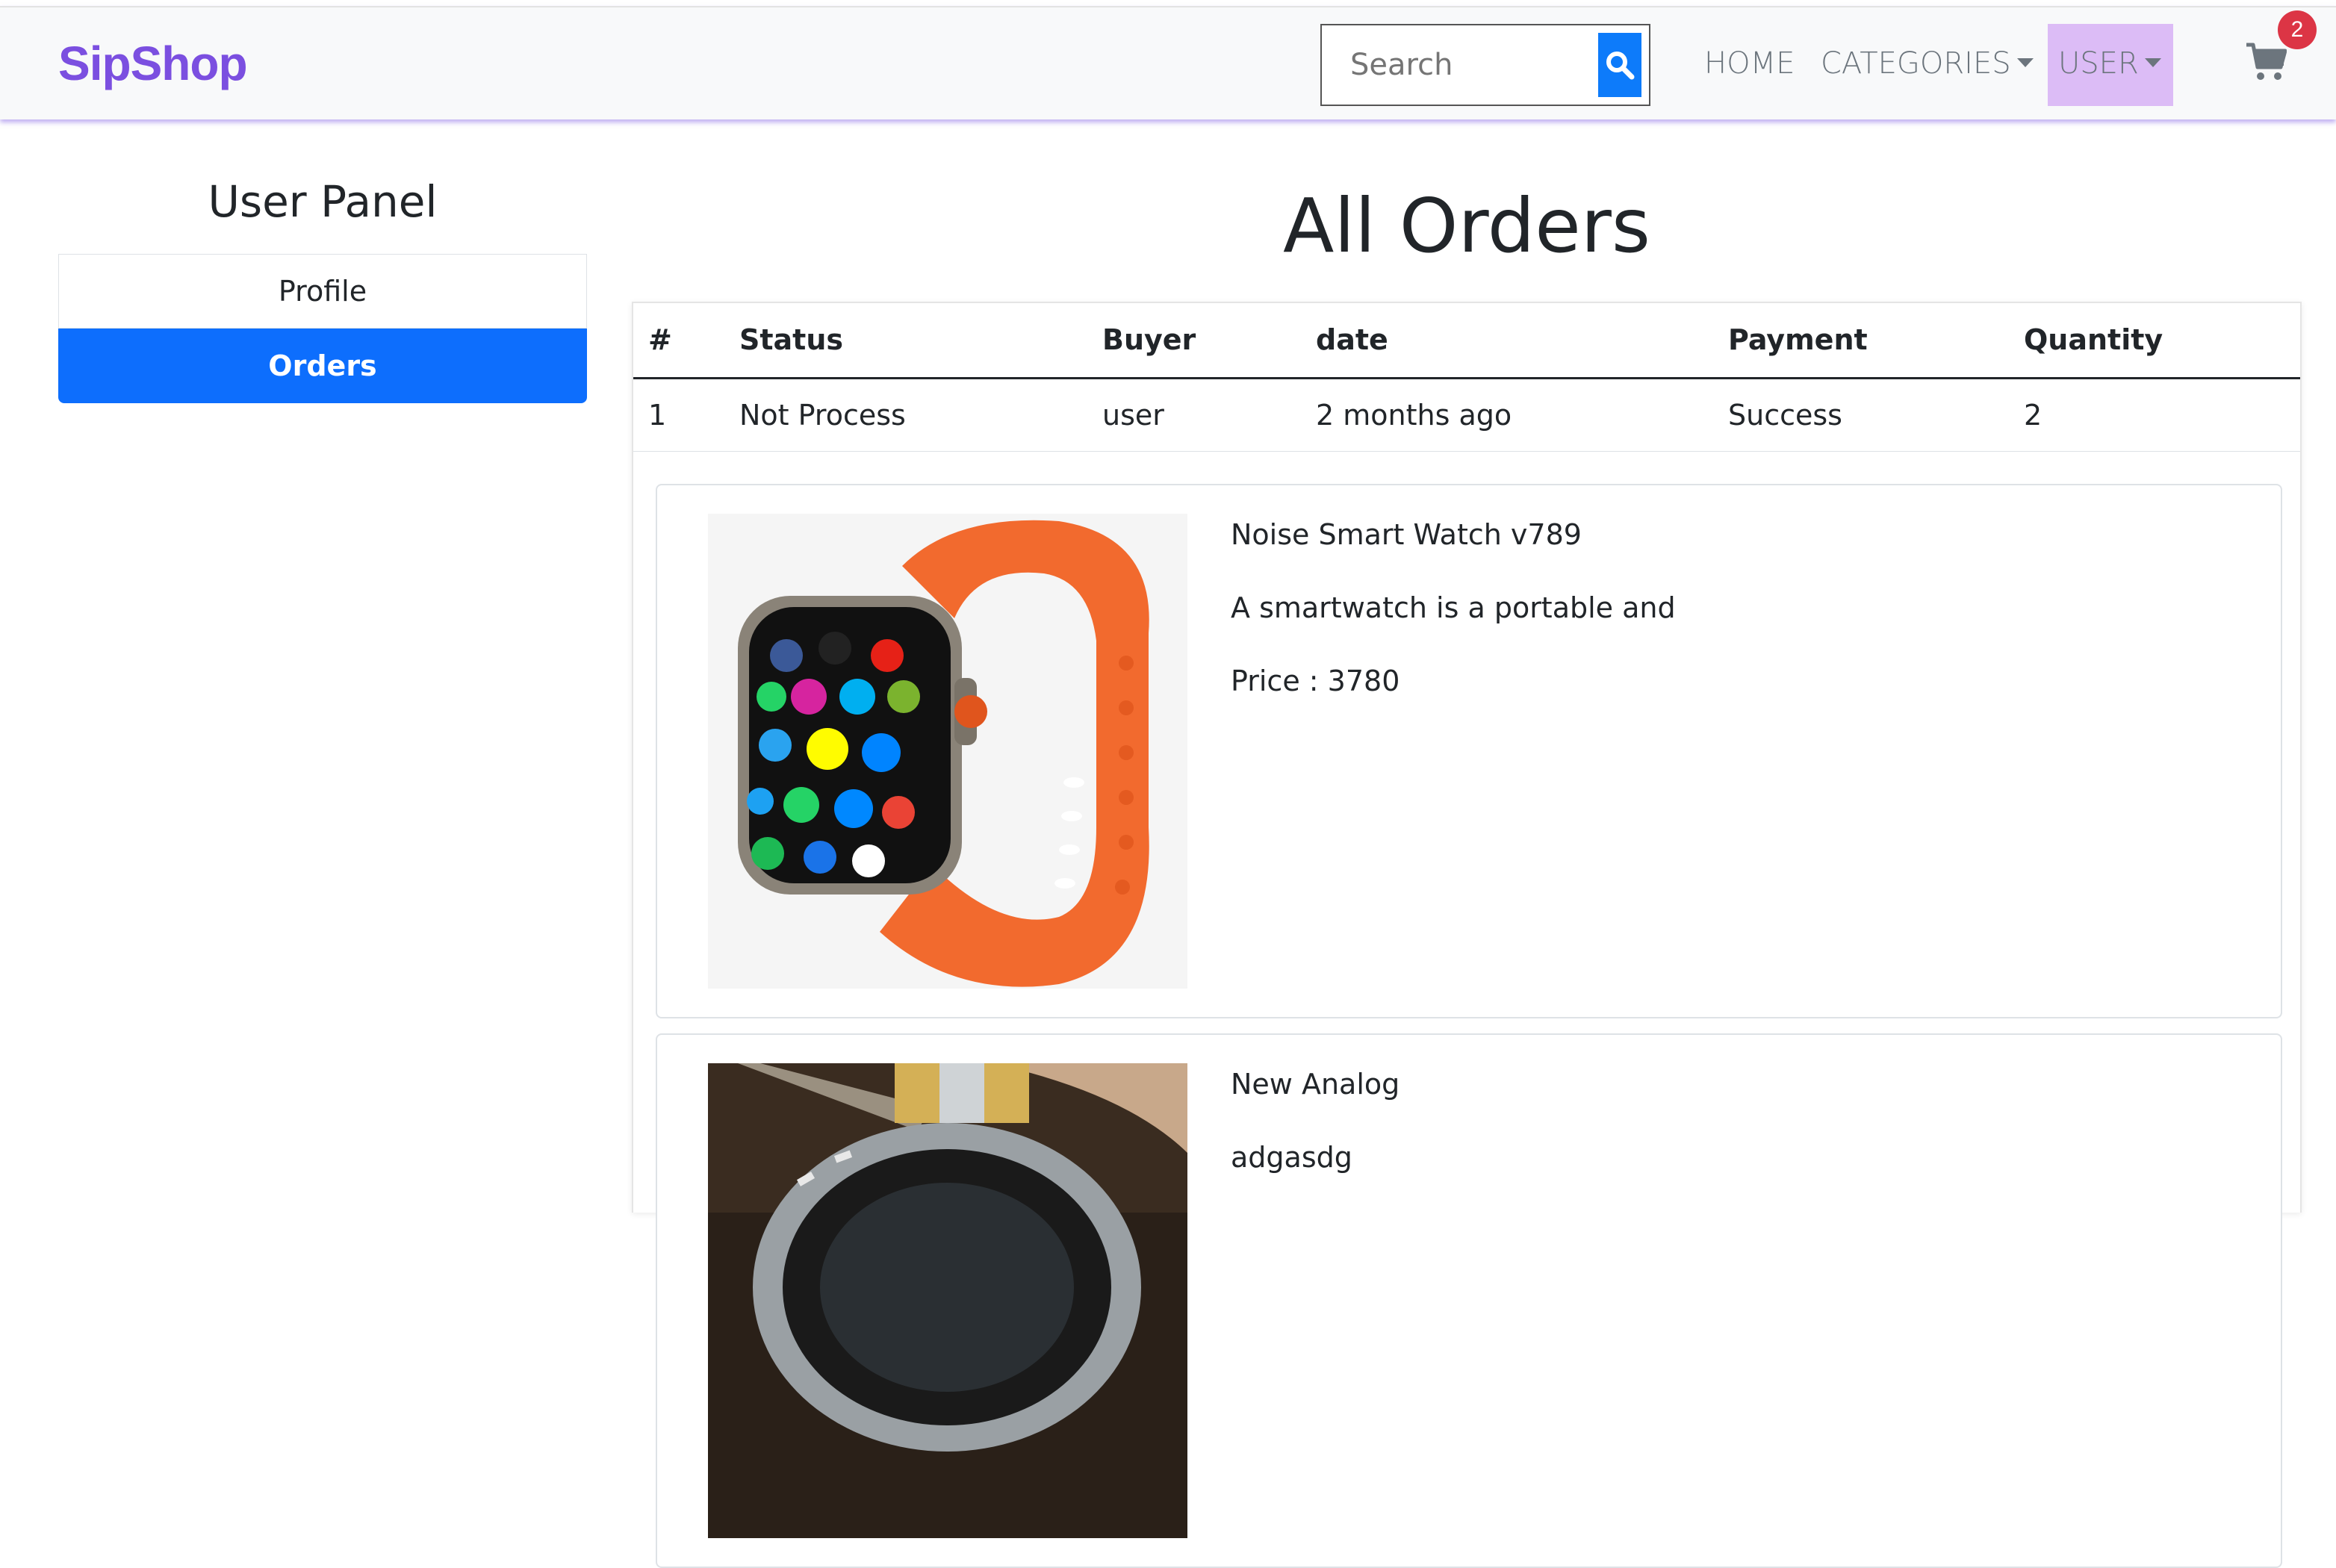  I want to click on product-price: Price : 3780, so click(1315, 681).